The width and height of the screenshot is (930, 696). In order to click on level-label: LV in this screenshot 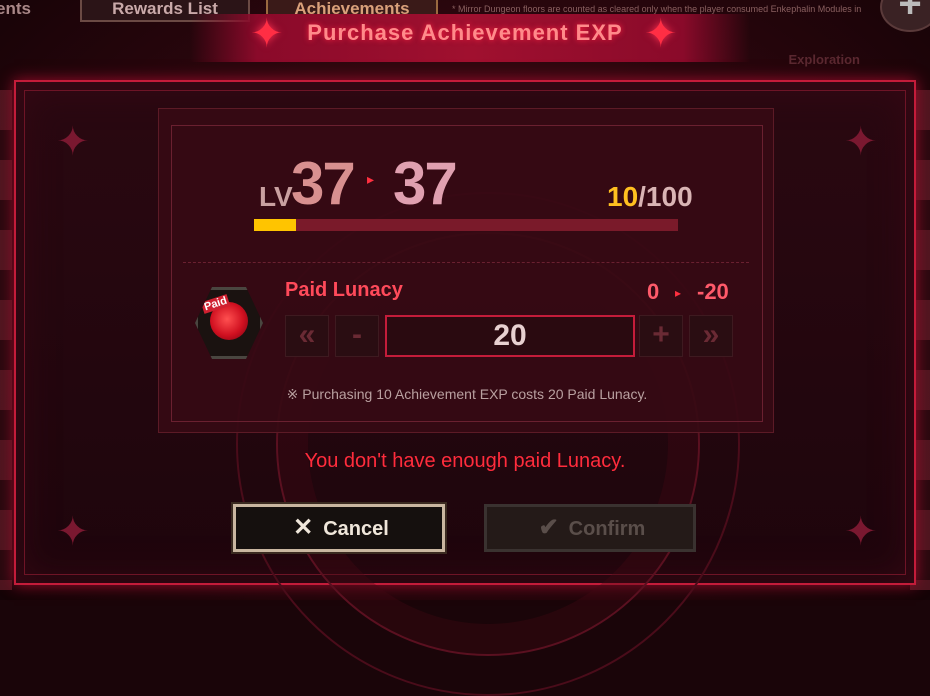, I will do `click(276, 196)`.